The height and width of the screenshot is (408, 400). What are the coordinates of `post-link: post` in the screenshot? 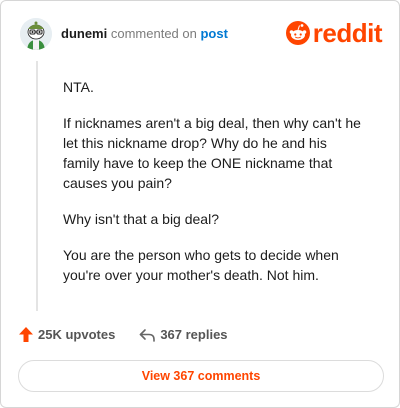 It's located at (213, 33).